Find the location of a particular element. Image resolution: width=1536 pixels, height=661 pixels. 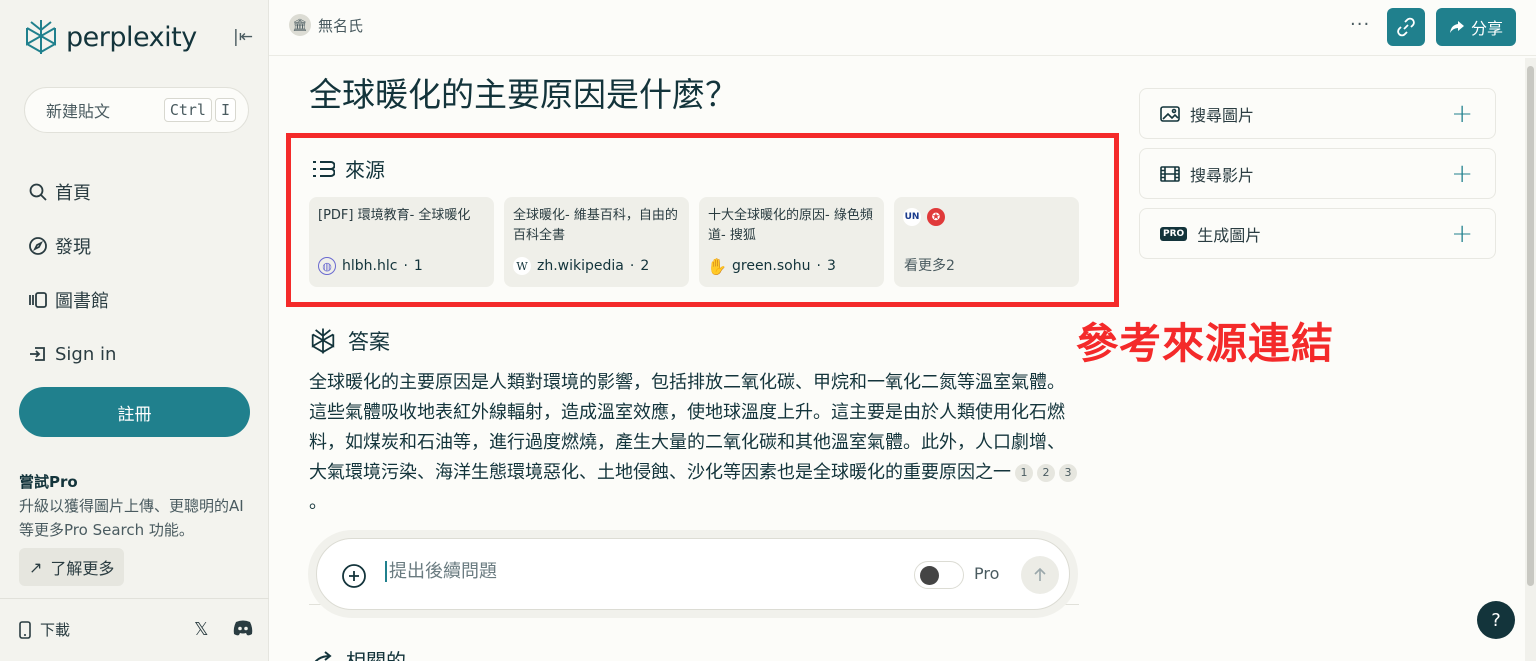

source-card-title: [PDF] 環境教育- 全球暖化 is located at coordinates (394, 215).